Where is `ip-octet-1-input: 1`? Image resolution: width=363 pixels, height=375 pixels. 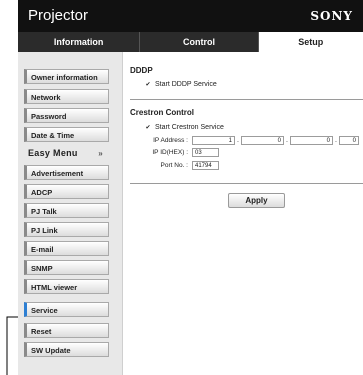 ip-octet-1-input: 1 is located at coordinates (213, 140).